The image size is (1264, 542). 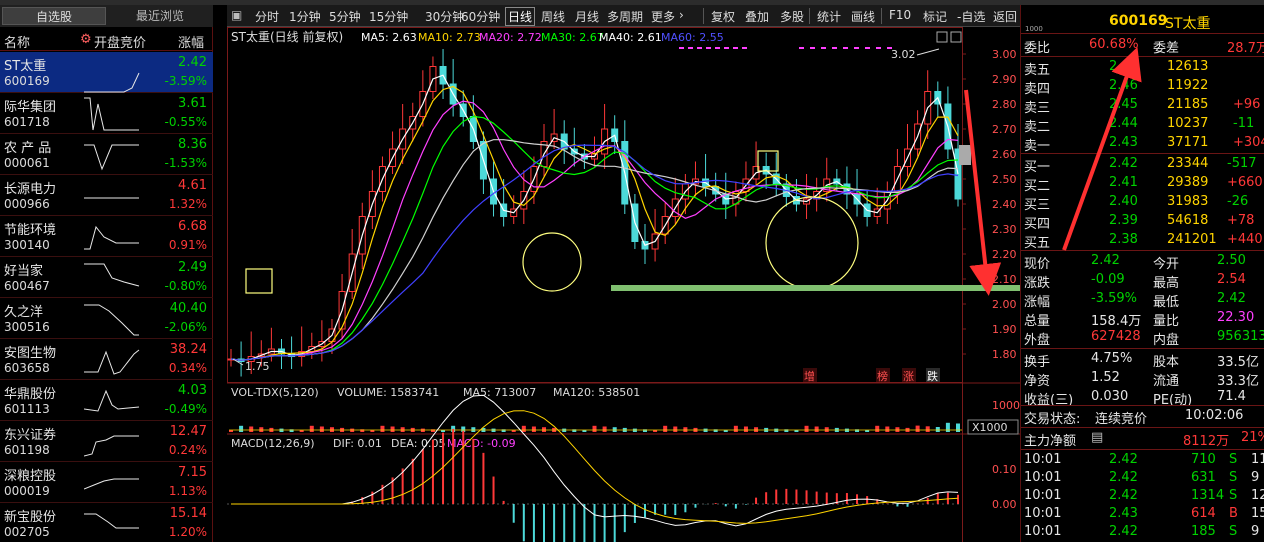 What do you see at coordinates (106, 482) in the screenshot?
I see `watchlist-row: 深粮控股 000019 7.15 1.13%` at bounding box center [106, 482].